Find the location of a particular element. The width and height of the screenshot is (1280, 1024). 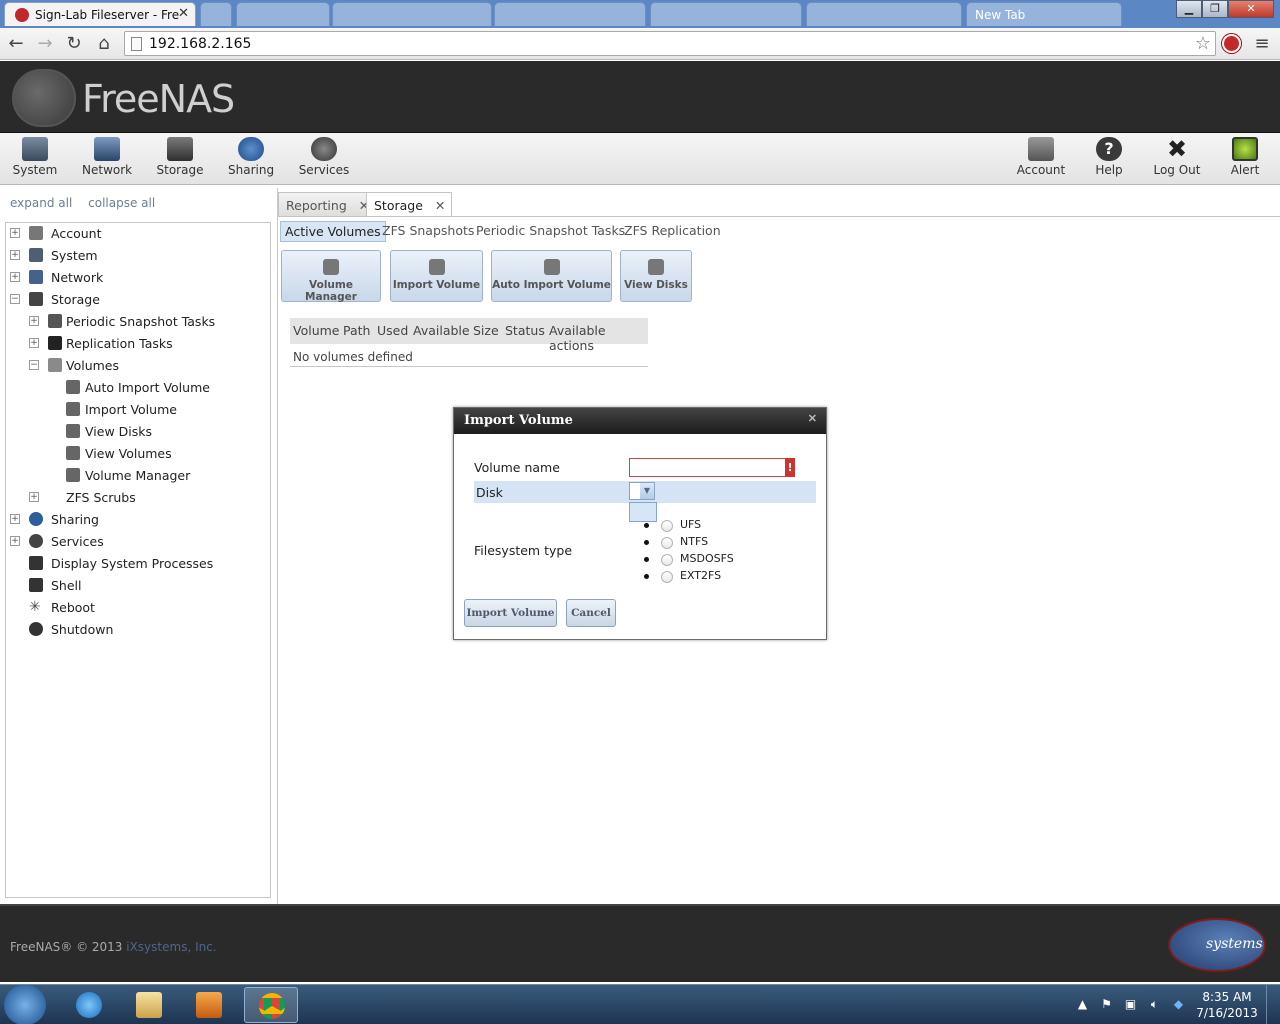

subtab-periodic-snapshot-tasks: Periodic Snapshot Tasks is located at coordinates (550, 230).